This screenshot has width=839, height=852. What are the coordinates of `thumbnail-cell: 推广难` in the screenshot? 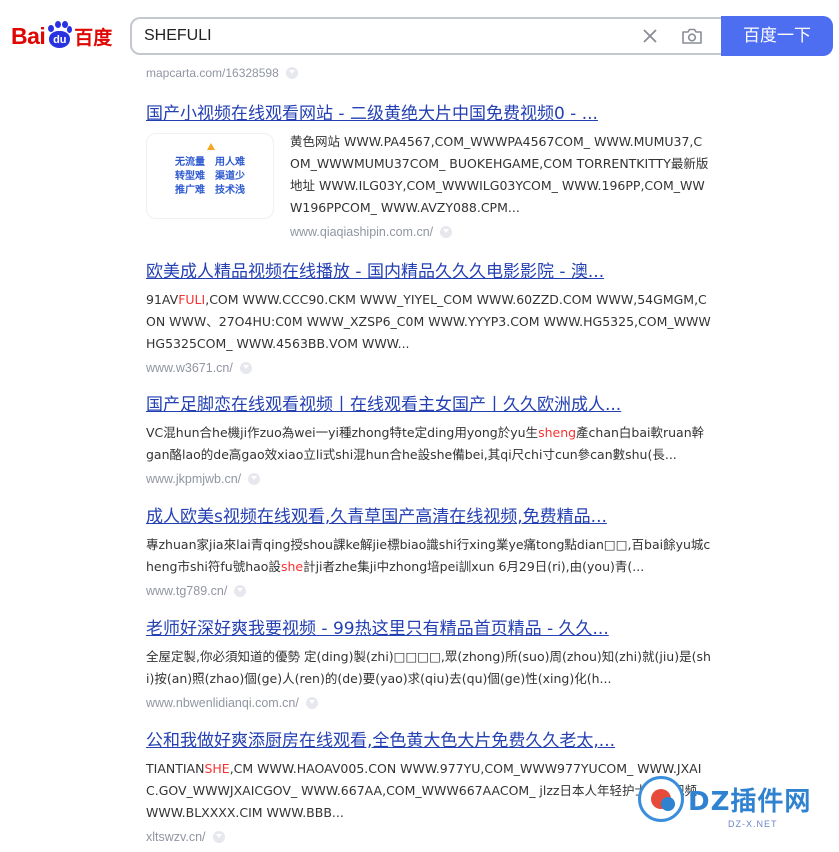 It's located at (190, 190).